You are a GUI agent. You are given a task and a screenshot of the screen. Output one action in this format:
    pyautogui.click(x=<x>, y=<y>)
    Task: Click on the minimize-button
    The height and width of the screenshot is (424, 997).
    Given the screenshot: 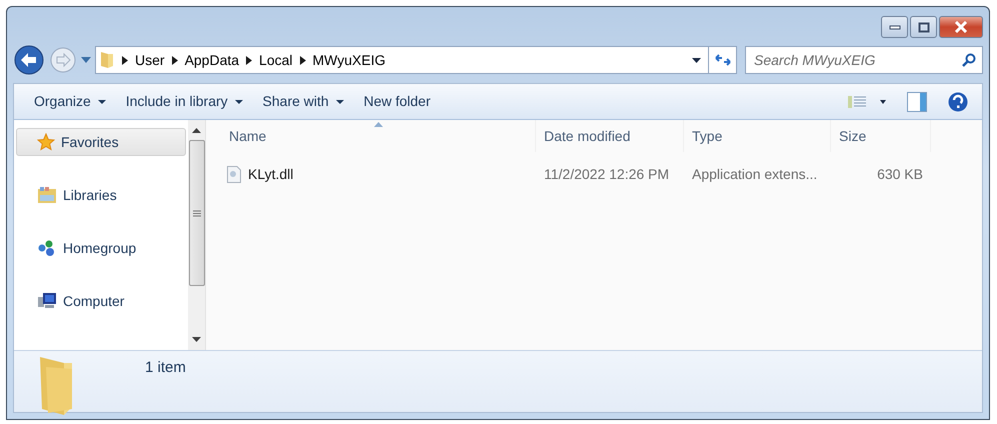 What is the action you would take?
    pyautogui.click(x=894, y=27)
    